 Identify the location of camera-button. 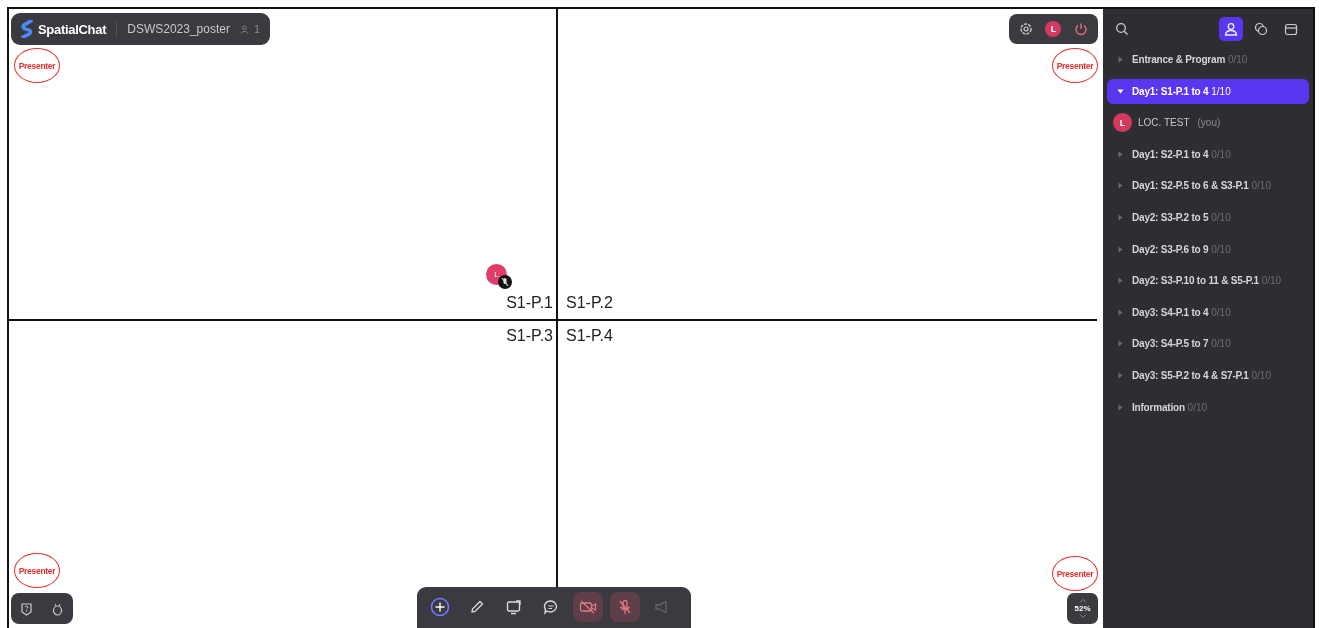
(588, 607).